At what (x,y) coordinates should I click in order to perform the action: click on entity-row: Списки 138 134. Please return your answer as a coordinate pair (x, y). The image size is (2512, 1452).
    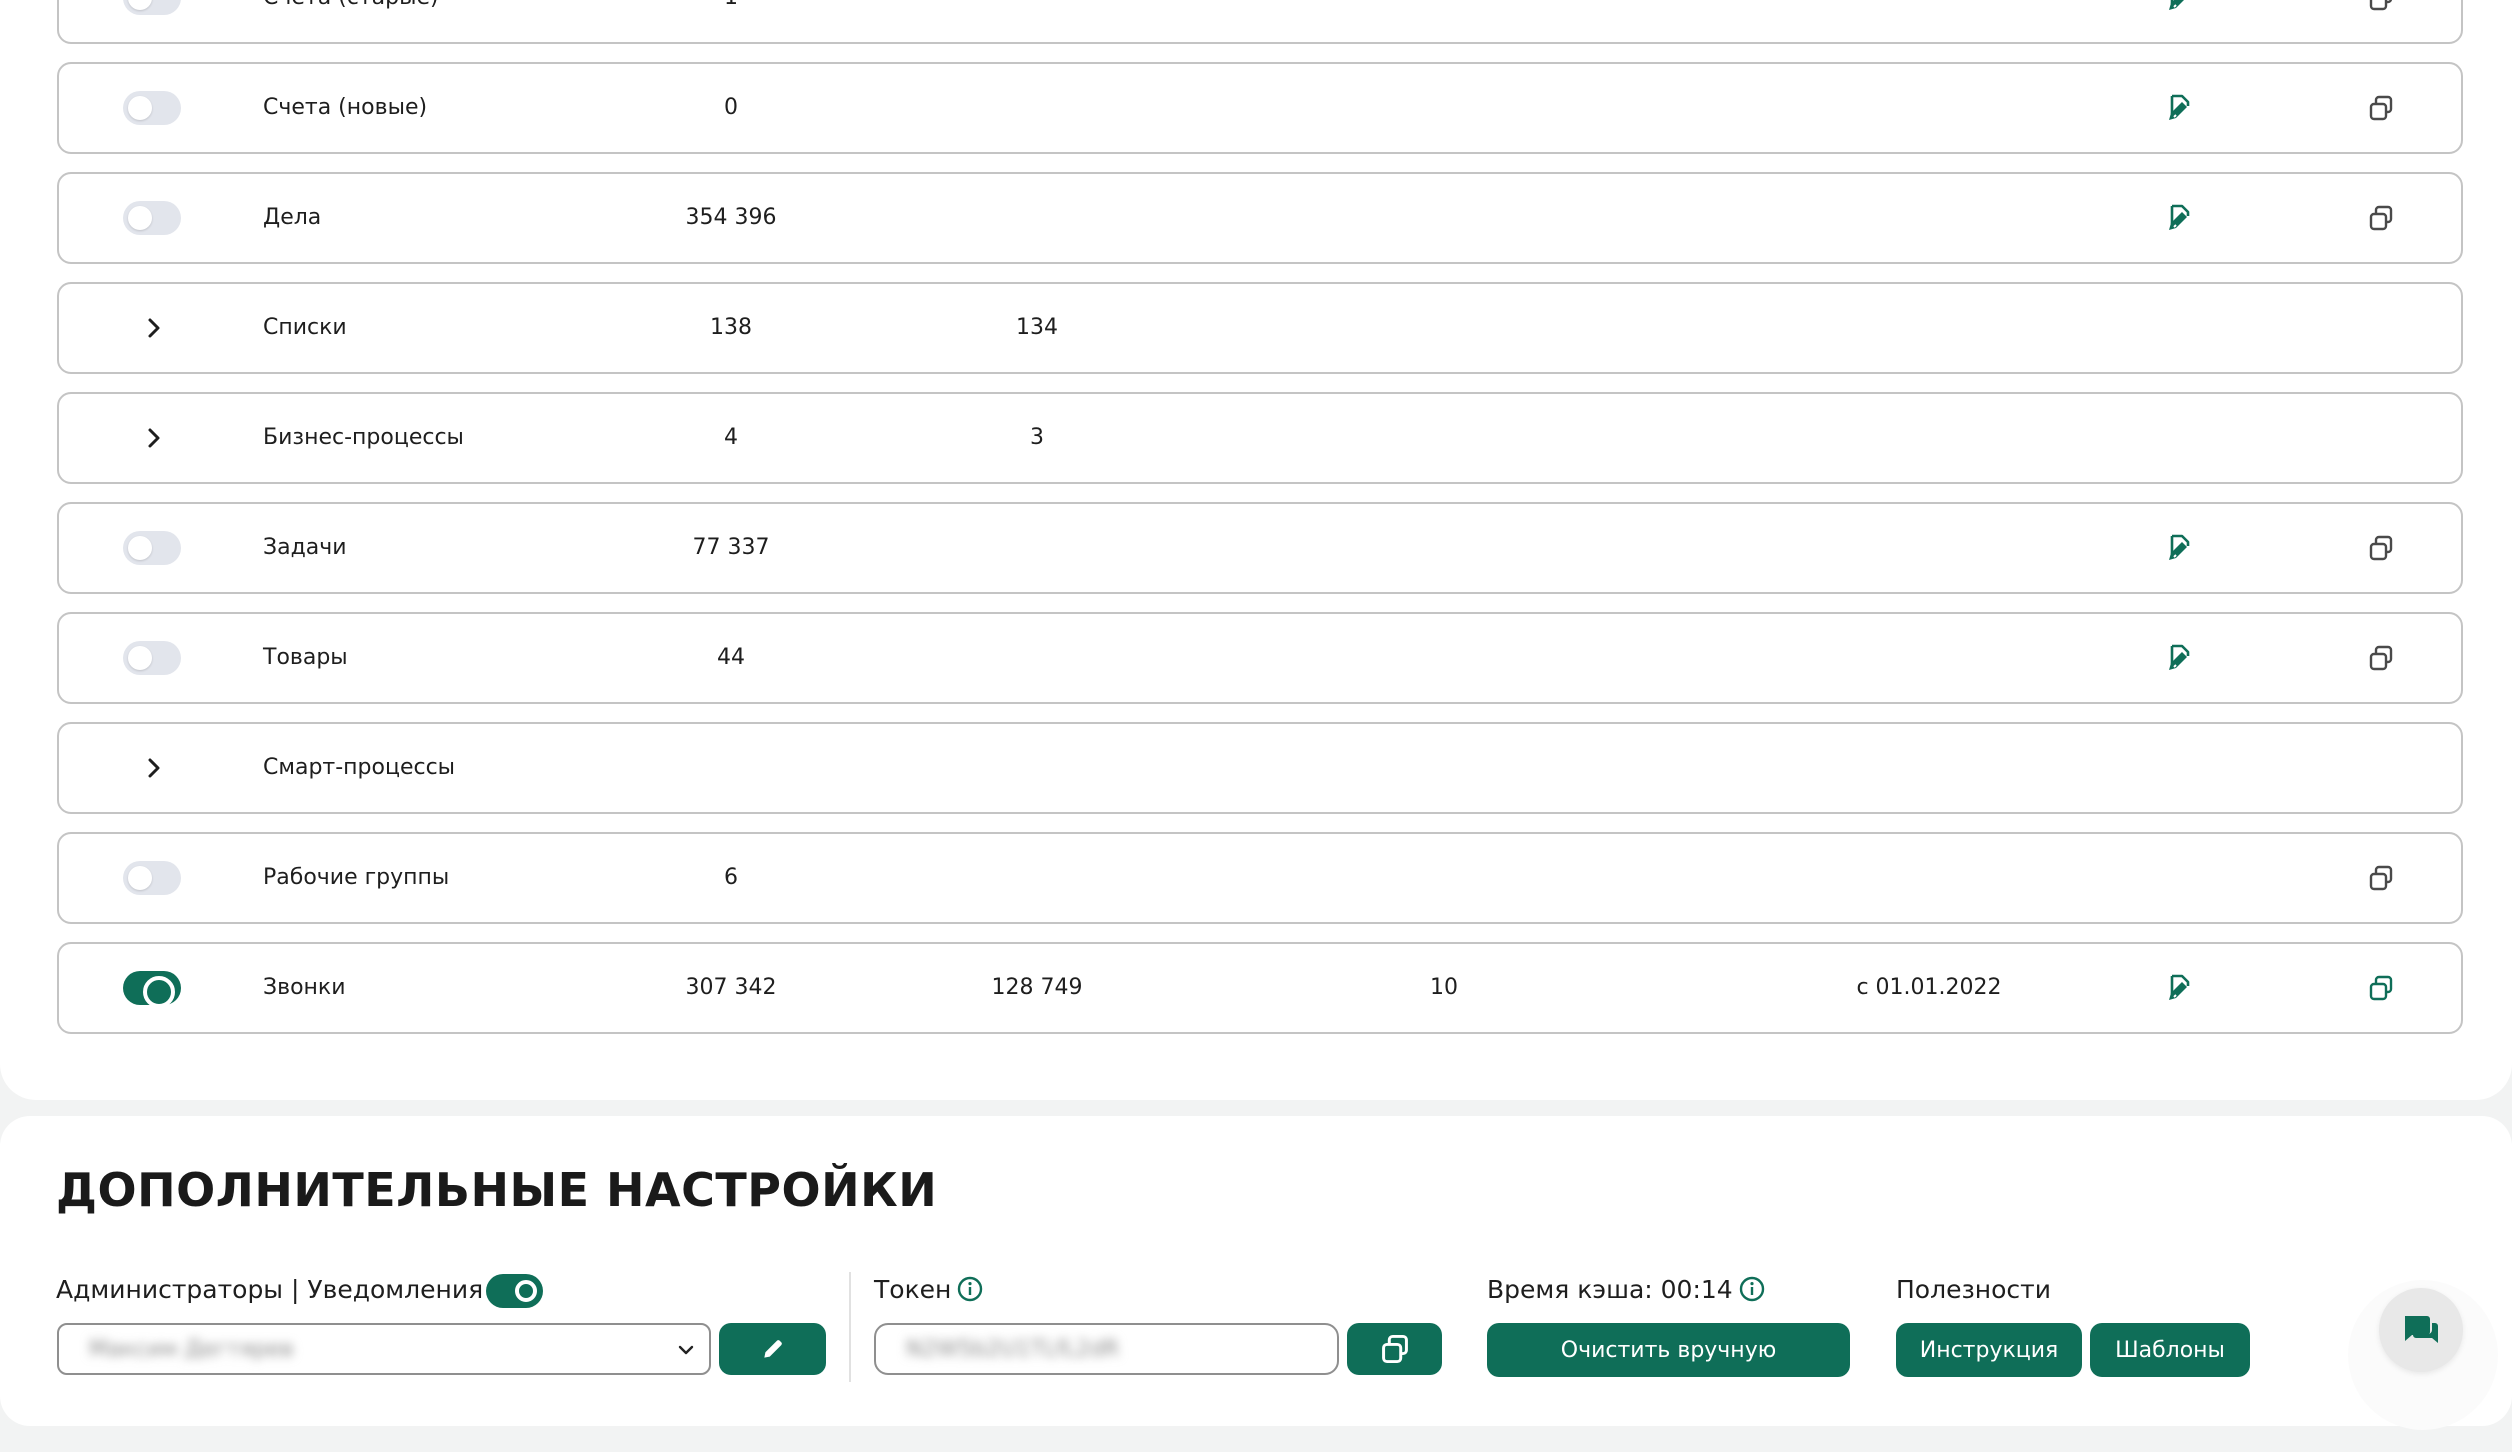
    Looking at the image, I should click on (1260, 328).